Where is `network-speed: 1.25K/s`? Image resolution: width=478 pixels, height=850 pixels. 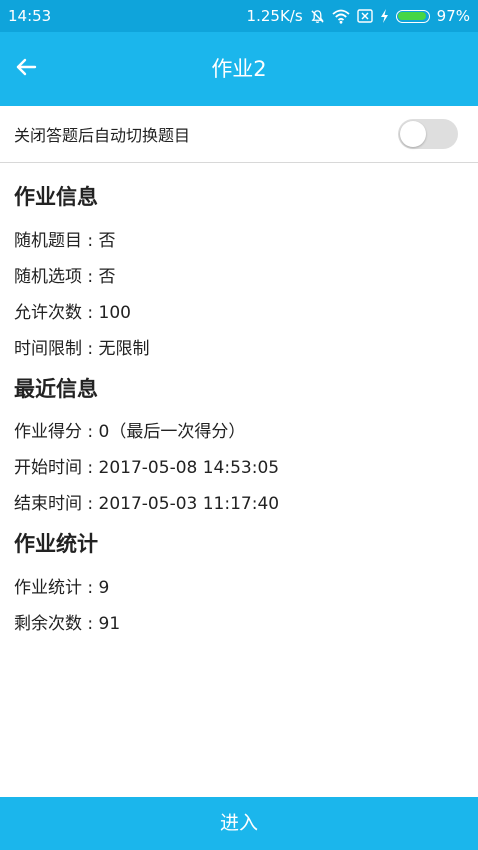
network-speed: 1.25K/s is located at coordinates (274, 16).